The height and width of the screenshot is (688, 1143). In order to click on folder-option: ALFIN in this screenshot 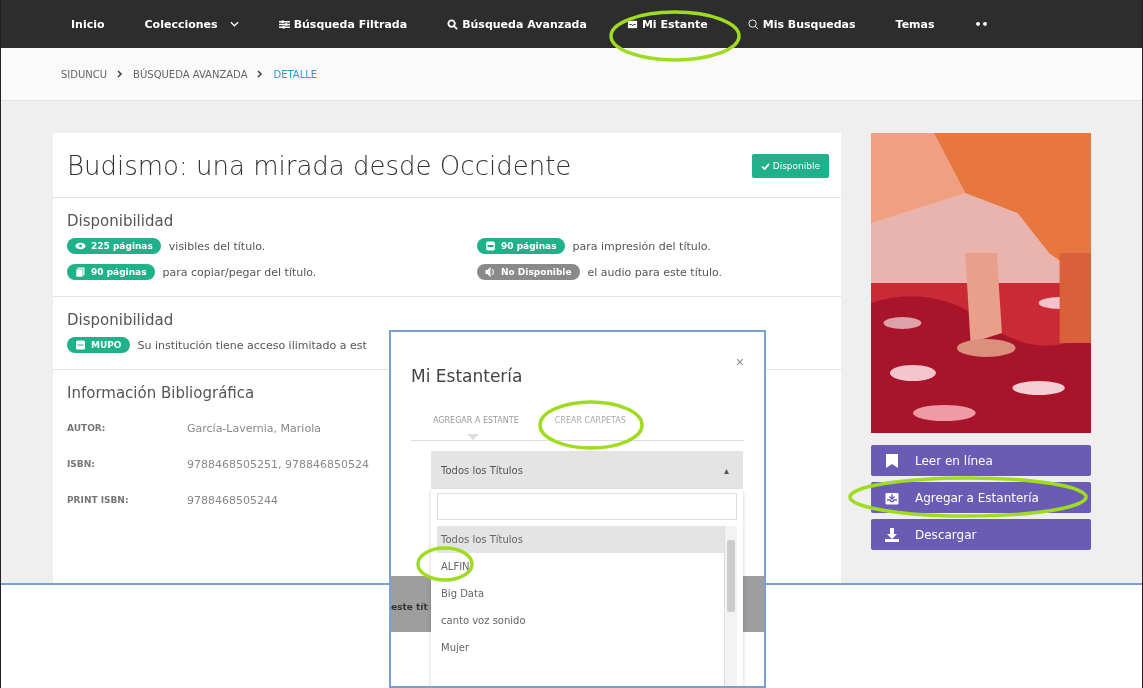, I will do `click(580, 566)`.